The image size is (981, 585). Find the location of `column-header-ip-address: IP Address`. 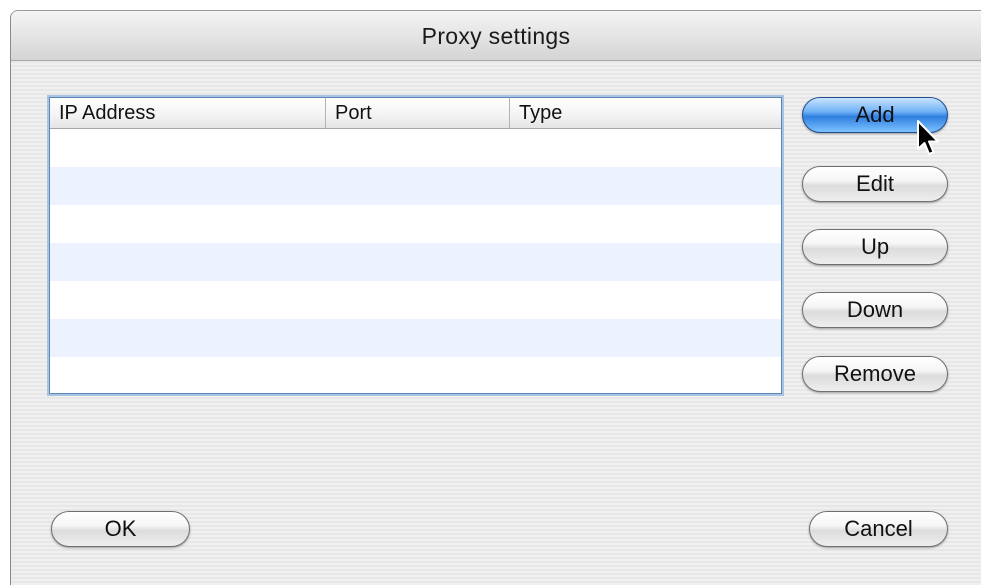

column-header-ip-address: IP Address is located at coordinates (188, 113).